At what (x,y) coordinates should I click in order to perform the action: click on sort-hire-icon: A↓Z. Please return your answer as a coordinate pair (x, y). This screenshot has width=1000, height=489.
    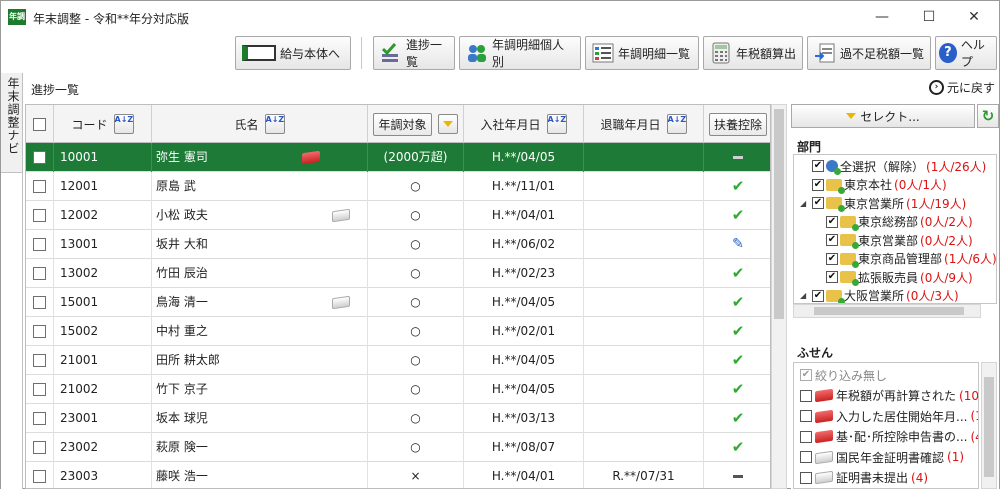
    Looking at the image, I should click on (556, 124).